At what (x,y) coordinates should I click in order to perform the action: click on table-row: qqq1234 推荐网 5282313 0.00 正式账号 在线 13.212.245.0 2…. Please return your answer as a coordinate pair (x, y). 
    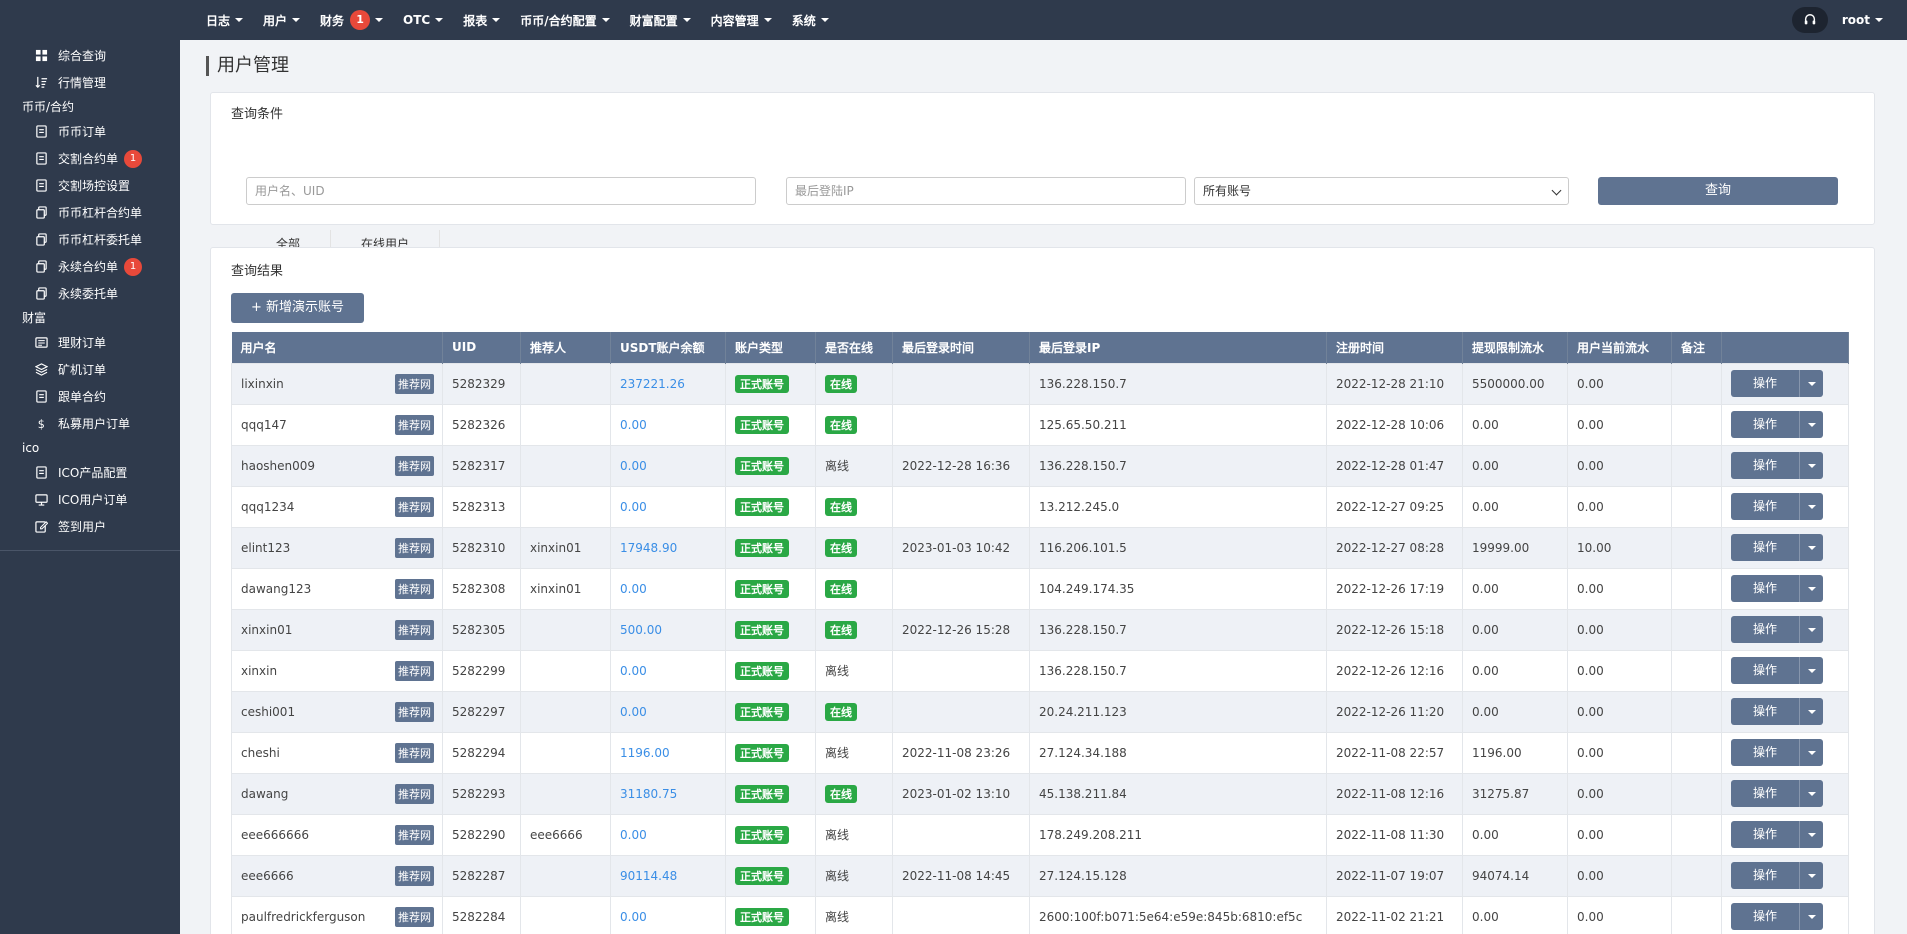
    Looking at the image, I should click on (1040, 506).